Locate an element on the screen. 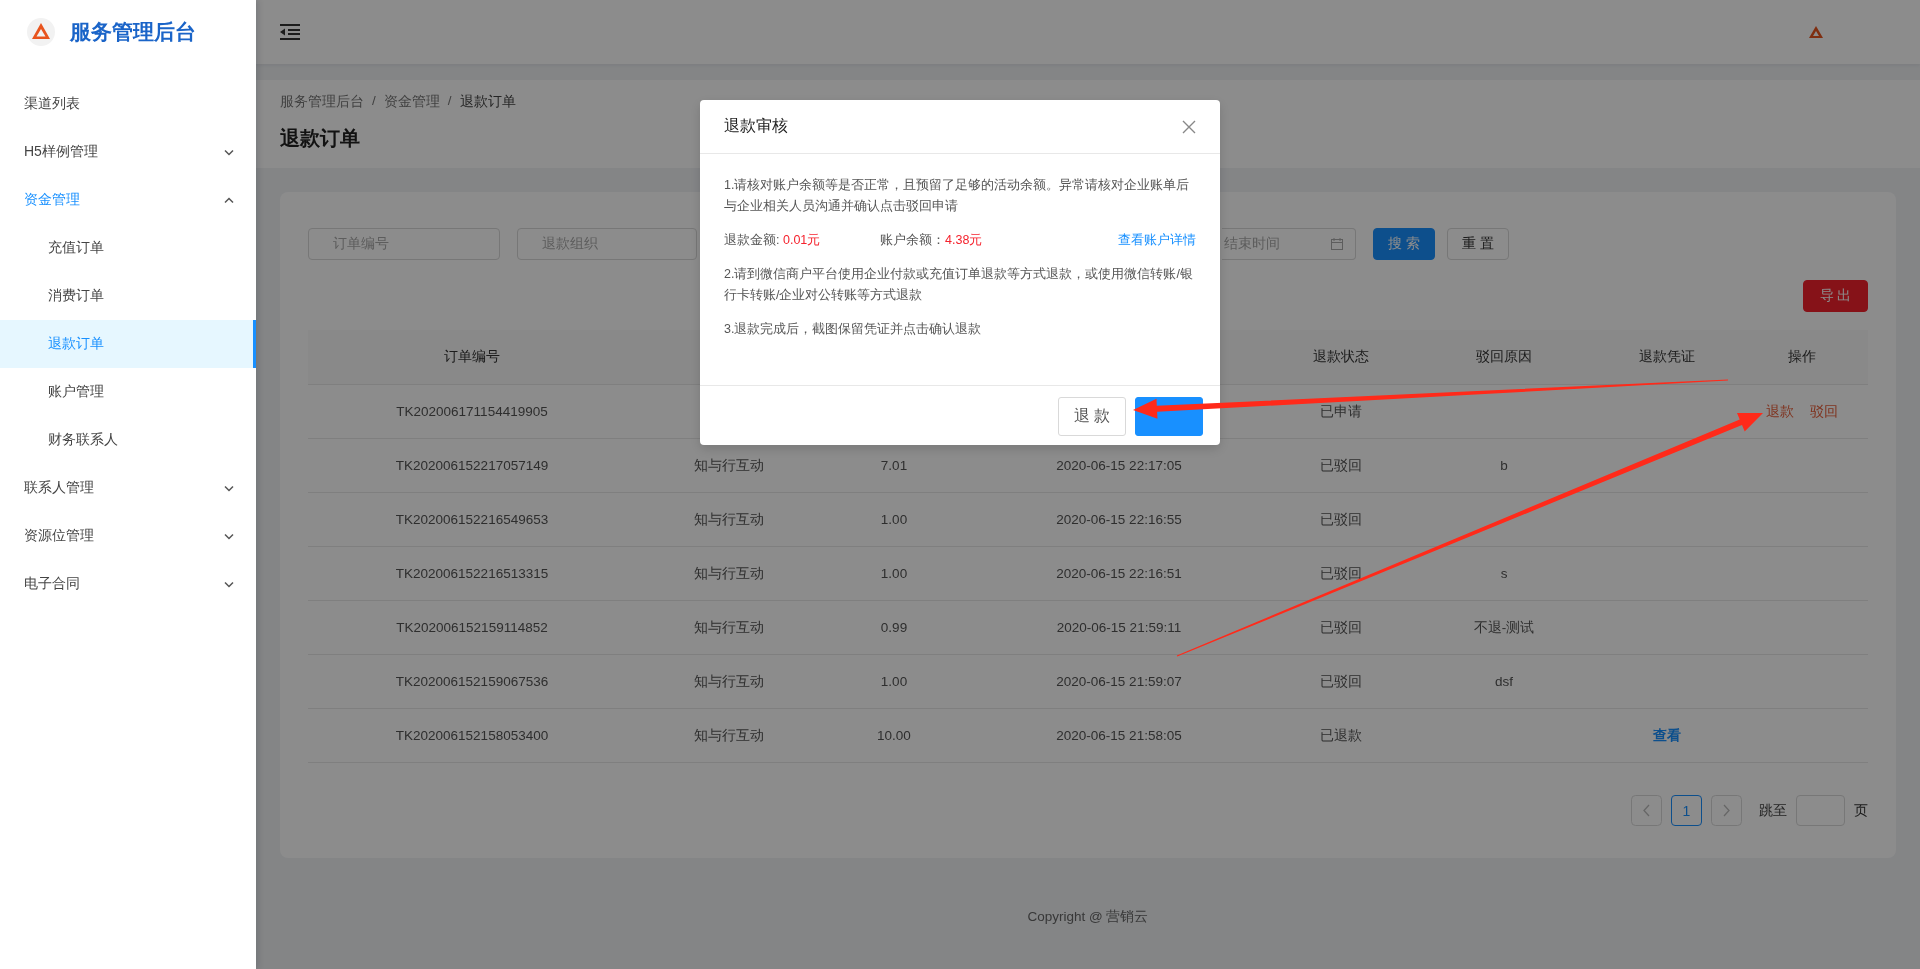  amount-label: 账户余额： is located at coordinates (912, 240).